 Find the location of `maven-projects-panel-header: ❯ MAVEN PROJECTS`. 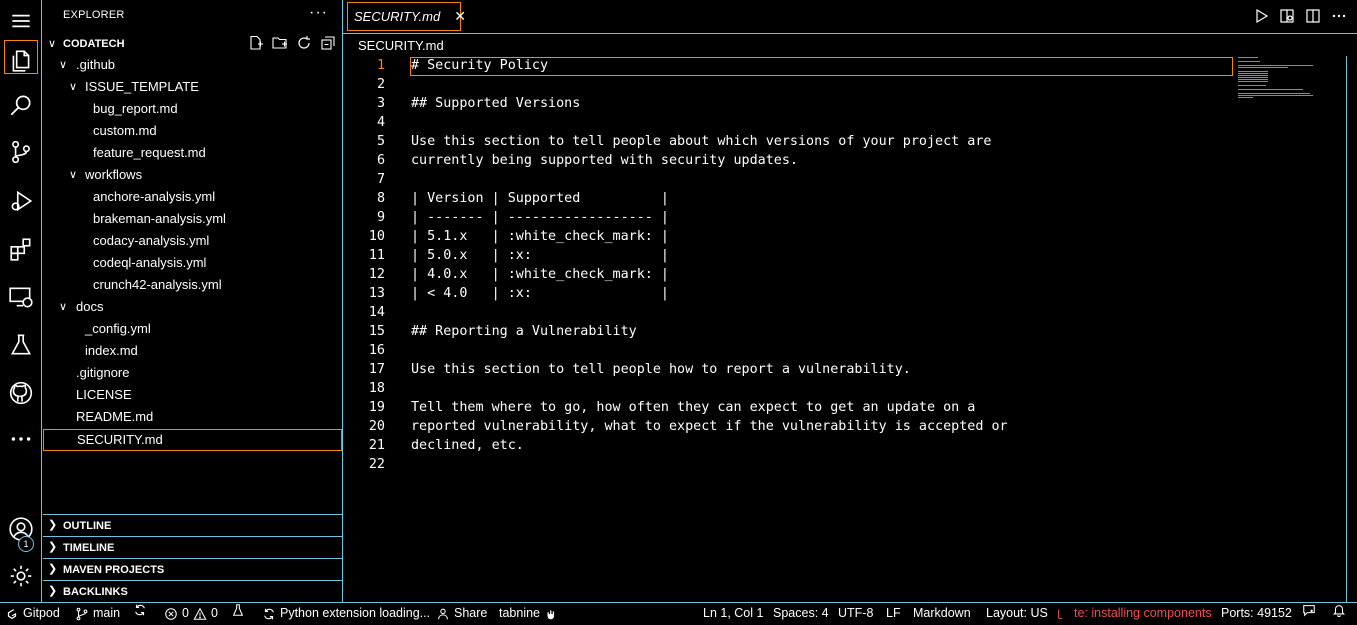

maven-projects-panel-header: ❯ MAVEN PROJECTS is located at coordinates (192, 569).